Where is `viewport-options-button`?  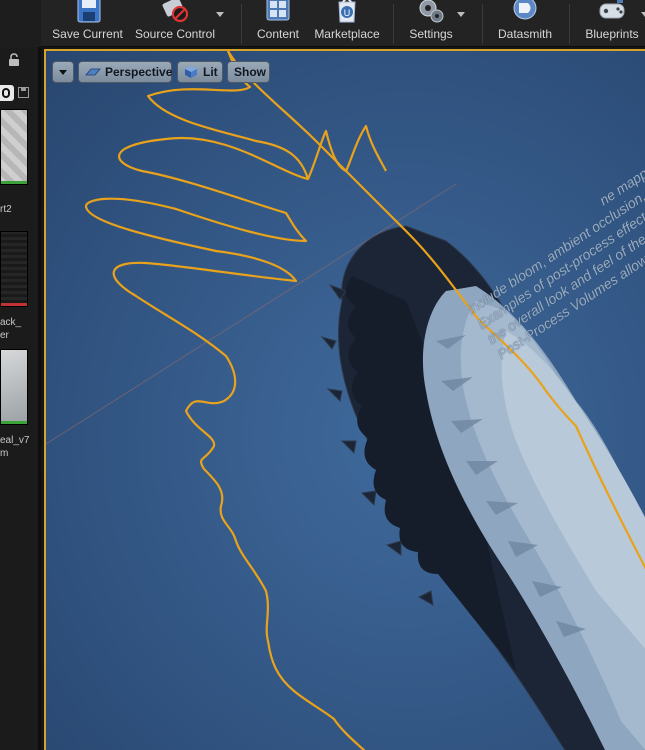
viewport-options-button is located at coordinates (63, 72).